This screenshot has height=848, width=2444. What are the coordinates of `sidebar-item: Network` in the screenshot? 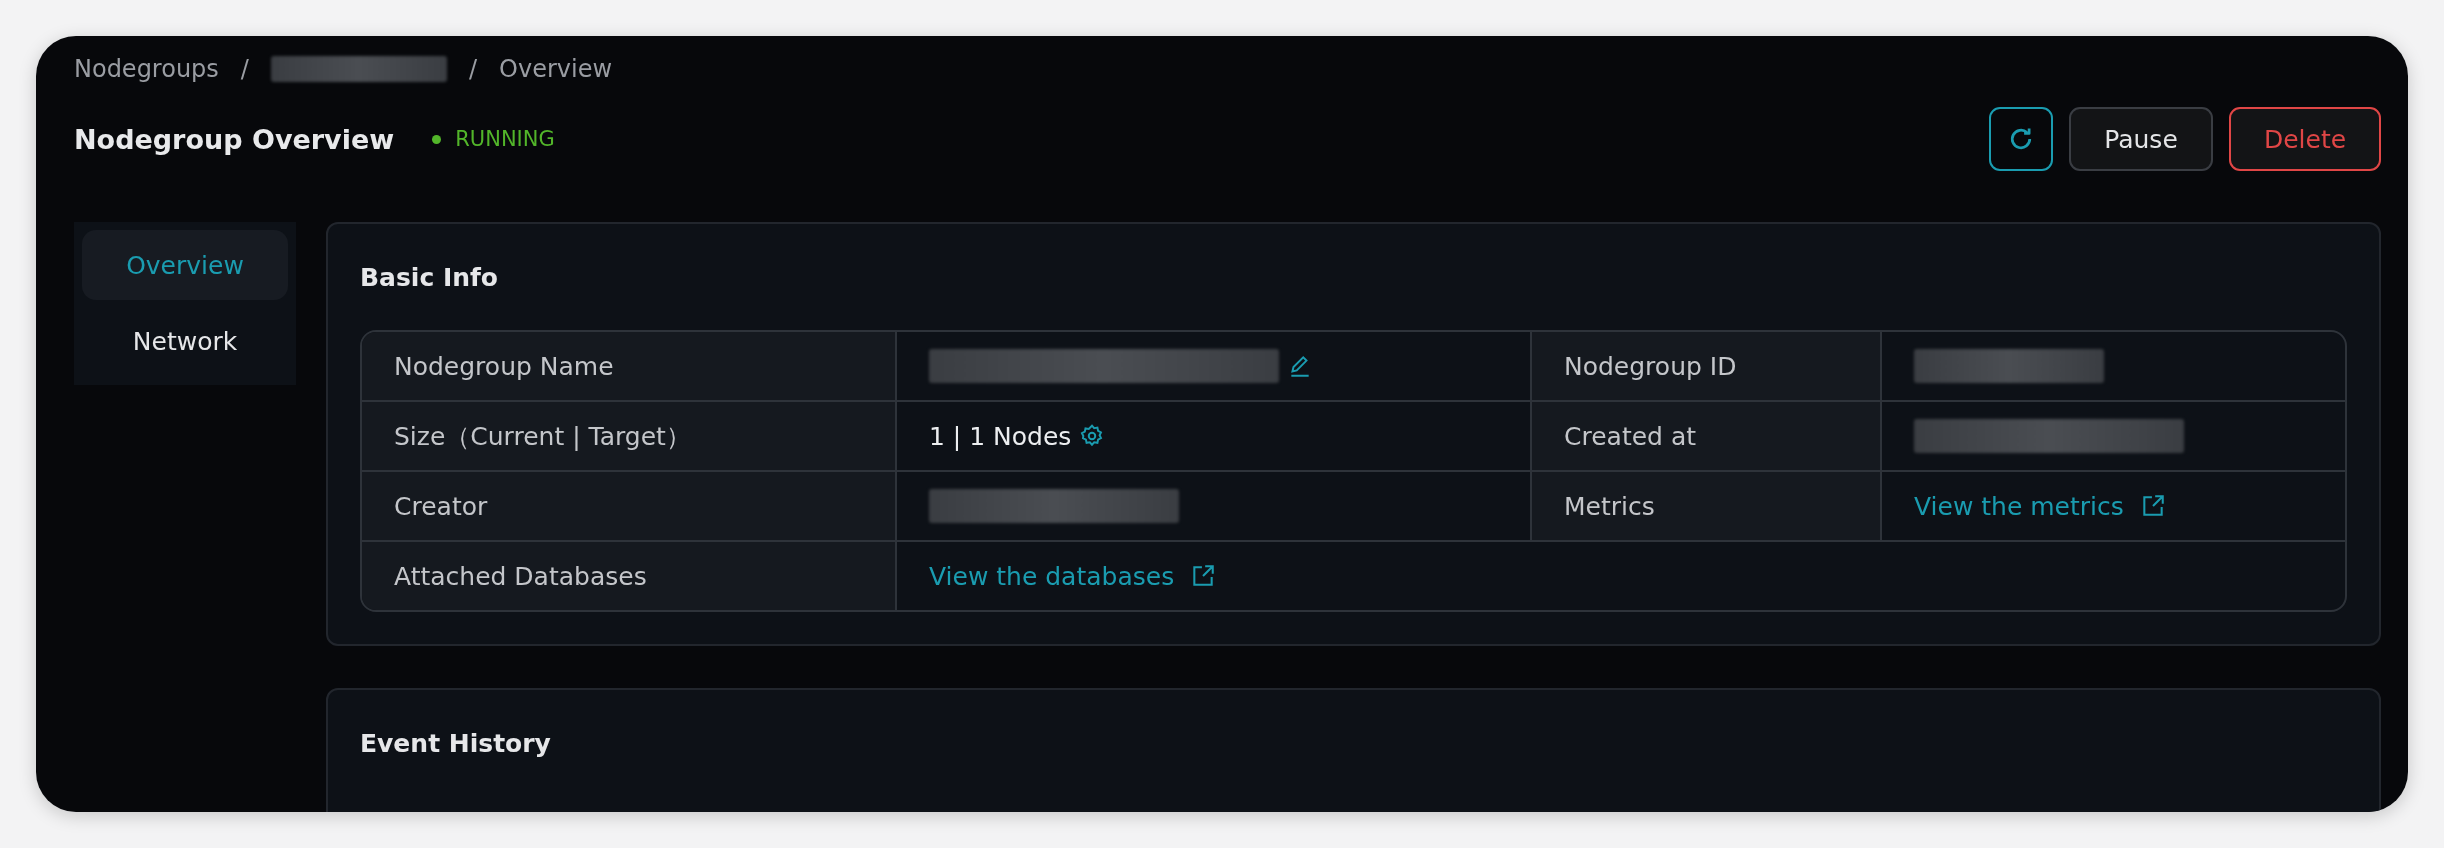 It's located at (185, 341).